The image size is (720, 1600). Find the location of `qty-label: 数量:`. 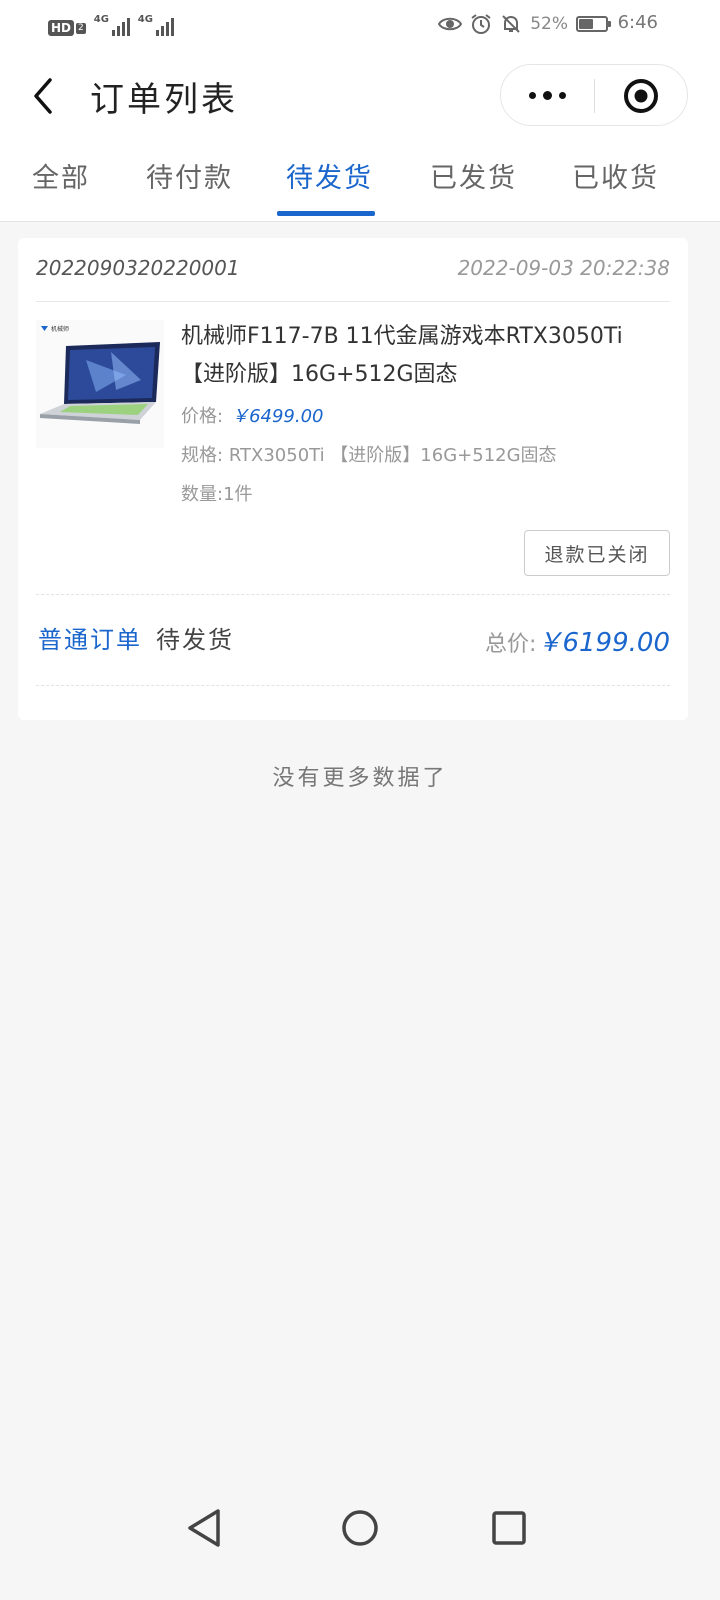

qty-label: 数量: is located at coordinates (202, 494).